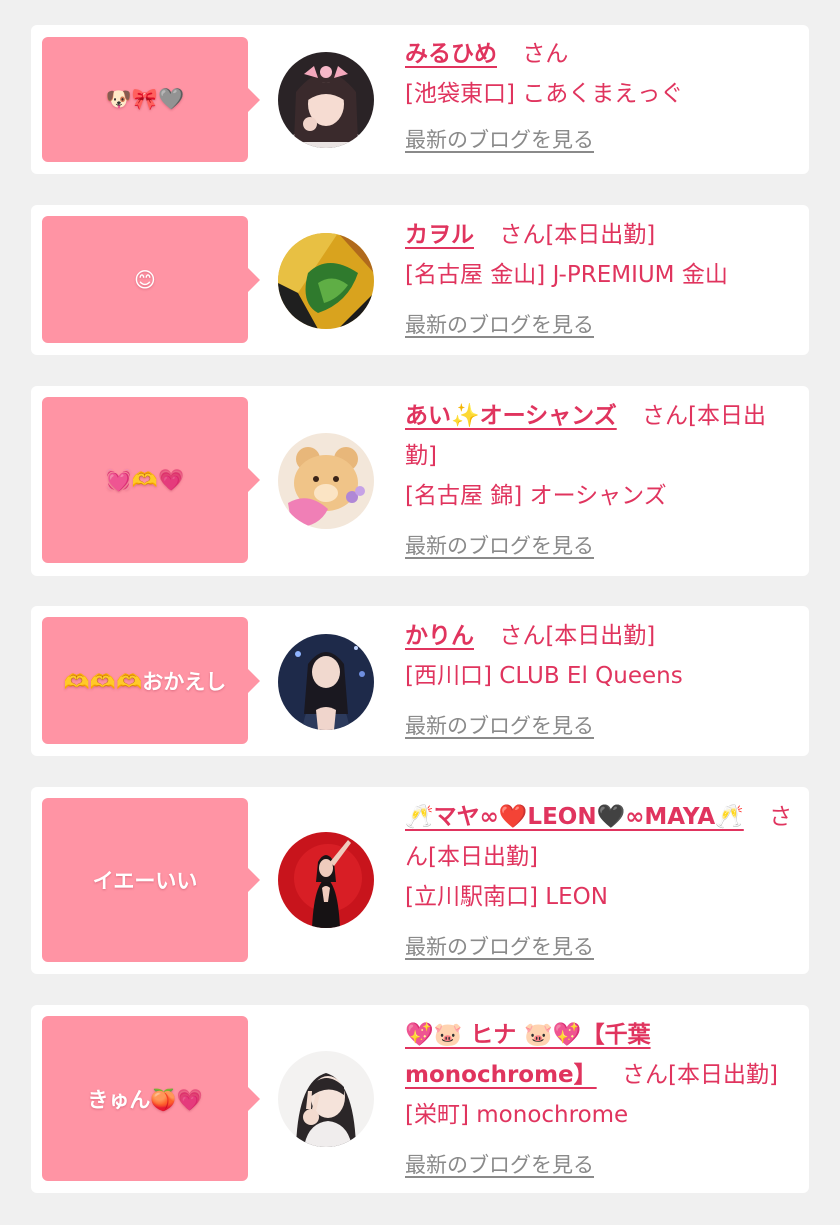 This screenshot has width=840, height=1225. Describe the element at coordinates (145, 1099) in the screenshot. I see `message-text: きゅん🍑💗` at that location.